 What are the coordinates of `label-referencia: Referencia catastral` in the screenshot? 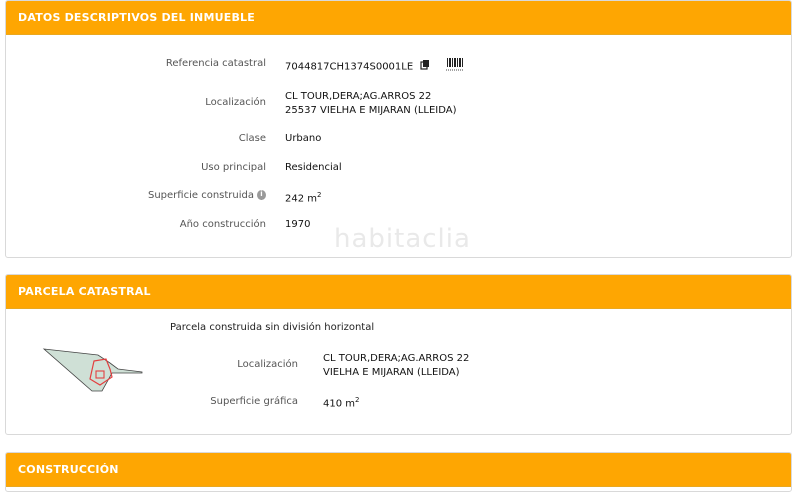 It's located at (215, 63).